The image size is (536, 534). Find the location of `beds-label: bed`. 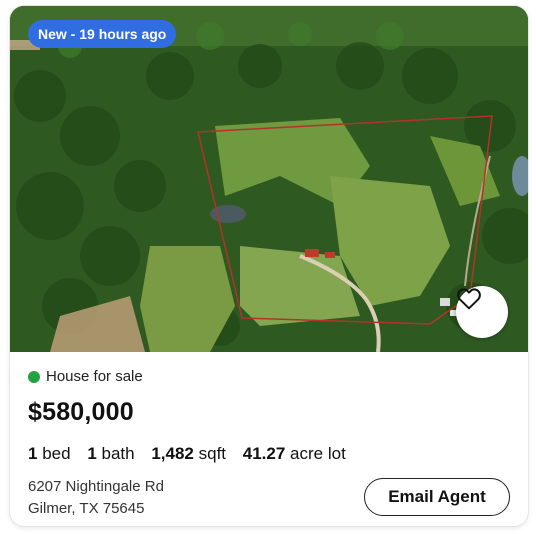

beds-label: bed is located at coordinates (56, 453).